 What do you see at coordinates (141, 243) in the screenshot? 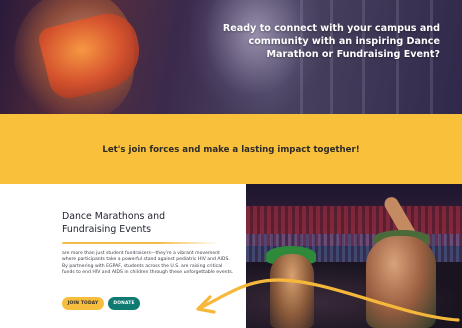
I see `title-underline` at bounding box center [141, 243].